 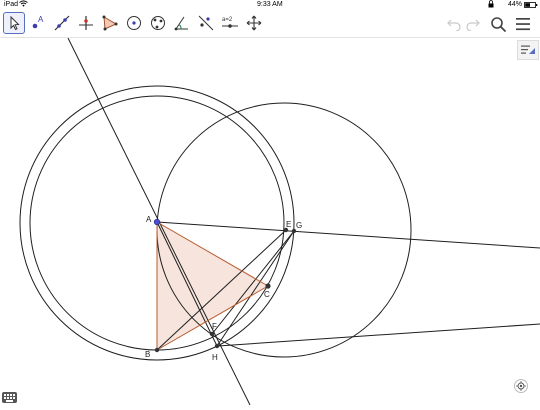 What do you see at coordinates (212, 334) in the screenshot?
I see `point-f` at bounding box center [212, 334].